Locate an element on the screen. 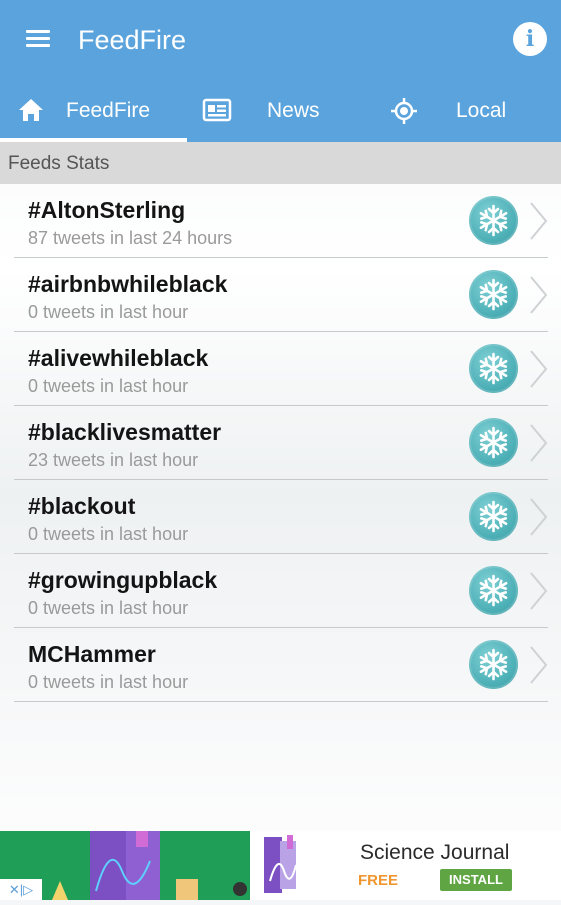  tab-bar: FeedFire News Local is located at coordinates (280, 112).